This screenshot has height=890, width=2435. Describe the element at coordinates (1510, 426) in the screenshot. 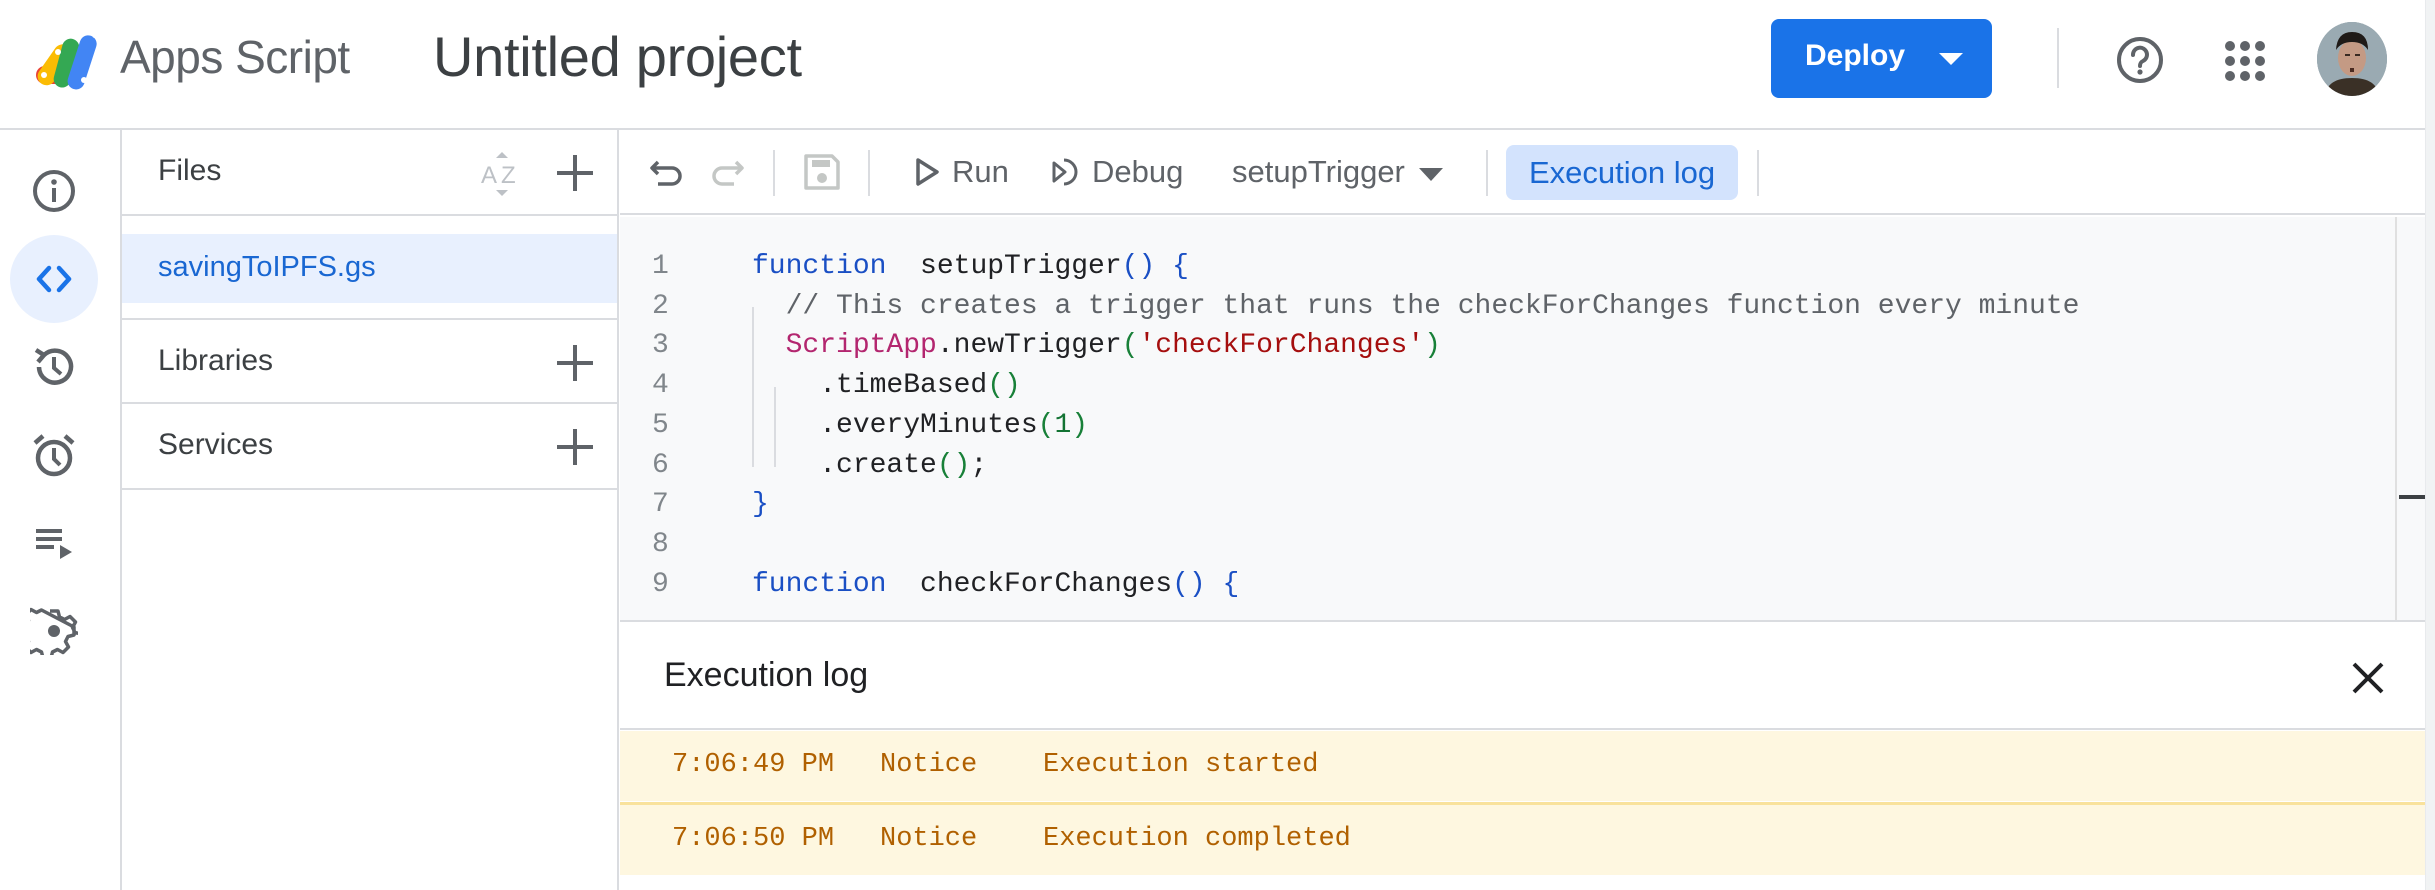

I see `code-line: 5 .everyMinutes(1)` at that location.